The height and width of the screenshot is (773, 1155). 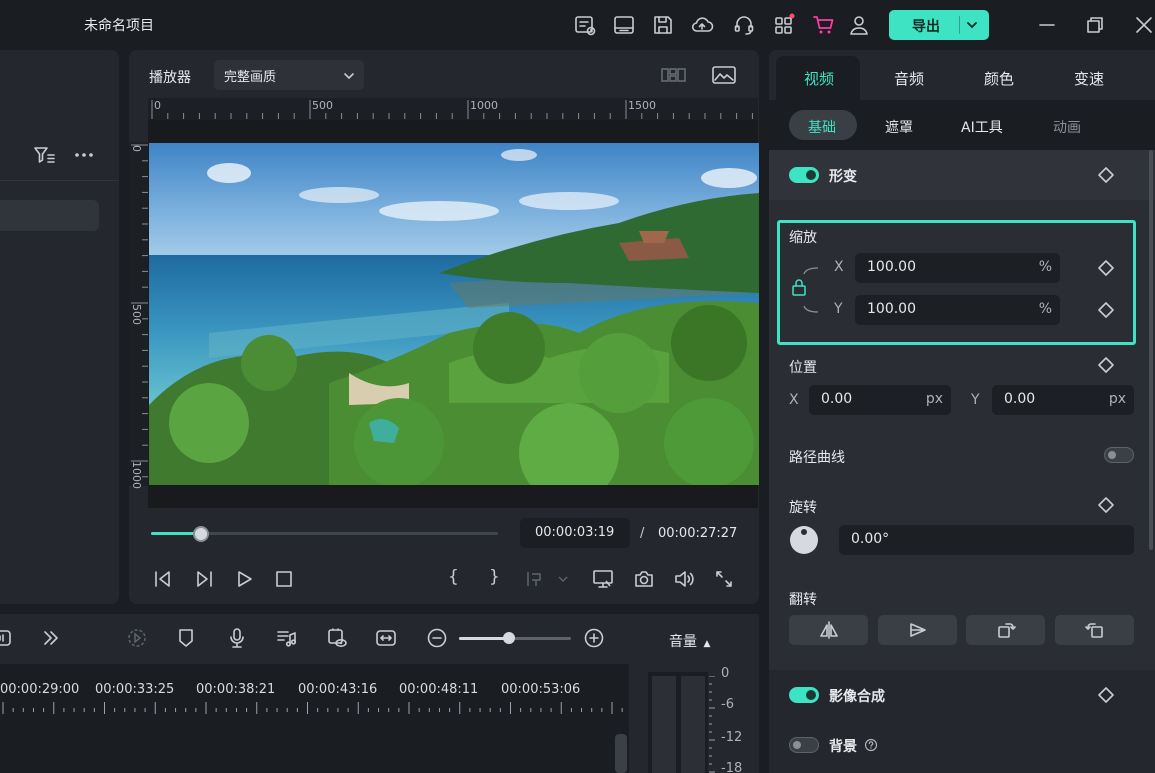 What do you see at coordinates (794, 400) in the screenshot?
I see `position-x-axis: X` at bounding box center [794, 400].